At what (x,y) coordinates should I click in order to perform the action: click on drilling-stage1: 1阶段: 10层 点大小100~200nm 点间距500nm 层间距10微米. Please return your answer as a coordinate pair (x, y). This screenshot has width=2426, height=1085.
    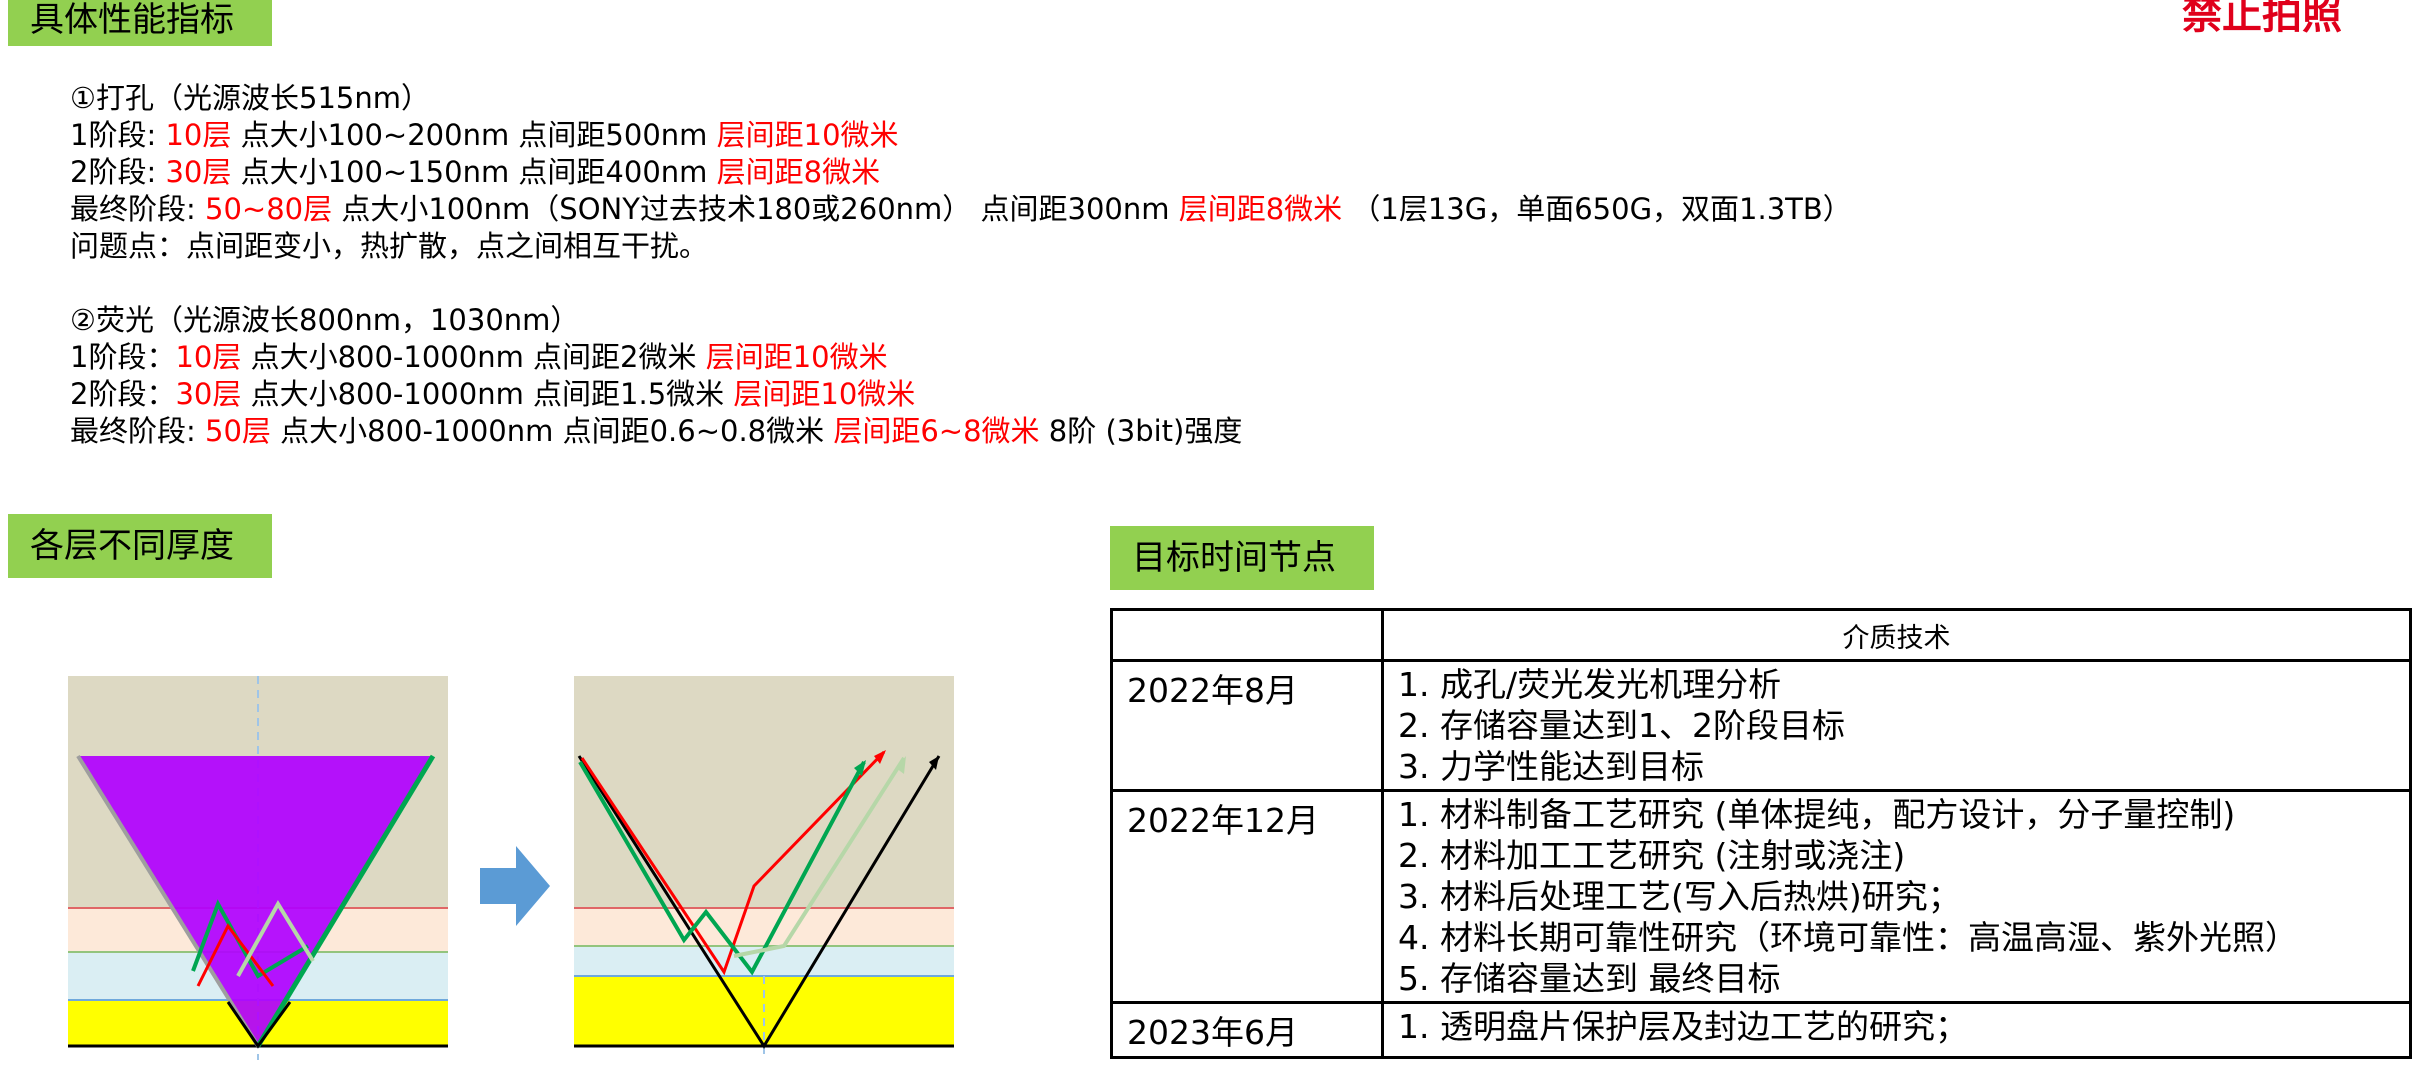
    Looking at the image, I should click on (961, 135).